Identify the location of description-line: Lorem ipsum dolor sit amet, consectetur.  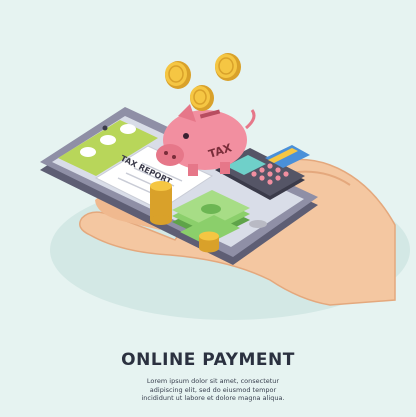
(213, 381).